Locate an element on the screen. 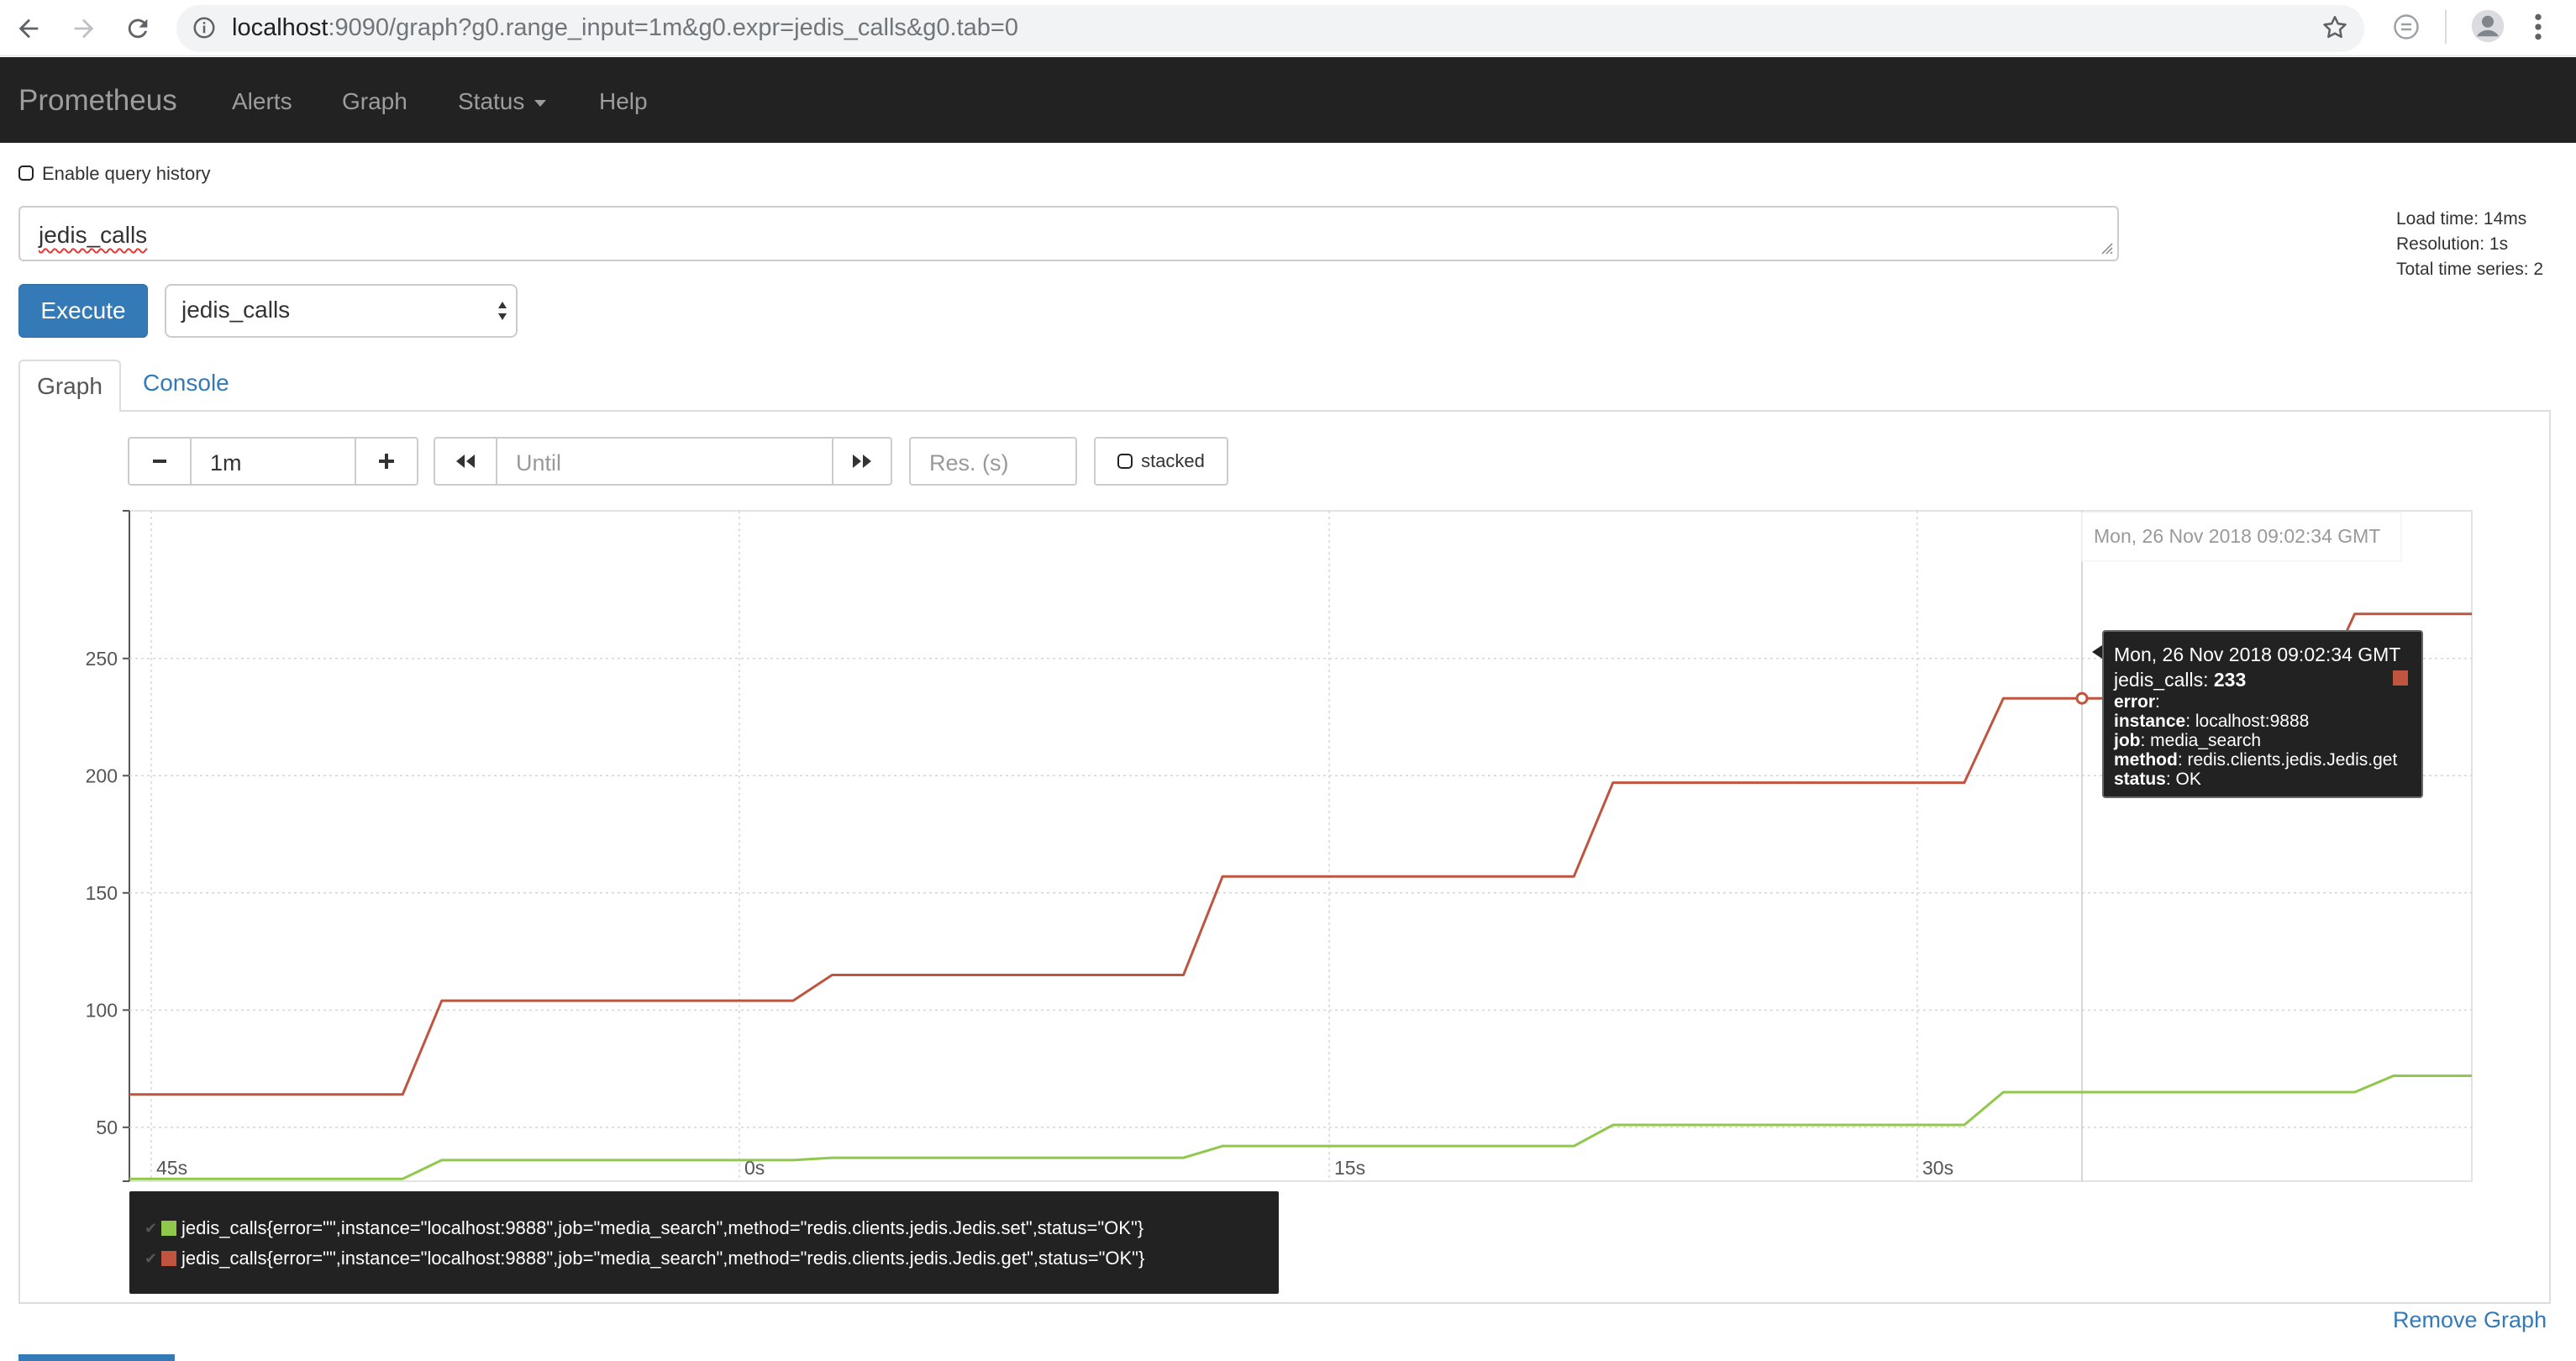 This screenshot has width=2576, height=1361. remove-graph-link: Remove Graph is located at coordinates (2470, 1320).